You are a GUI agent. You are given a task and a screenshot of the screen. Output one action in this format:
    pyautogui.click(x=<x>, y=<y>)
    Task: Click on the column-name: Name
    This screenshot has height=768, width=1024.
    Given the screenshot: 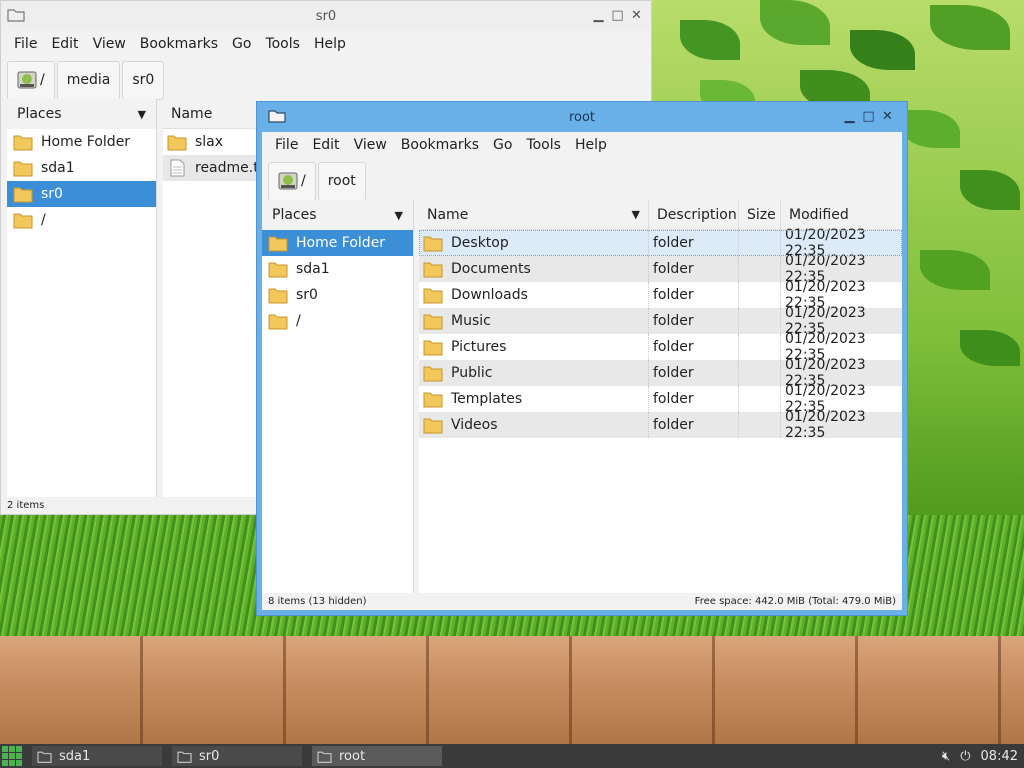 What is the action you would take?
    pyautogui.click(x=210, y=114)
    